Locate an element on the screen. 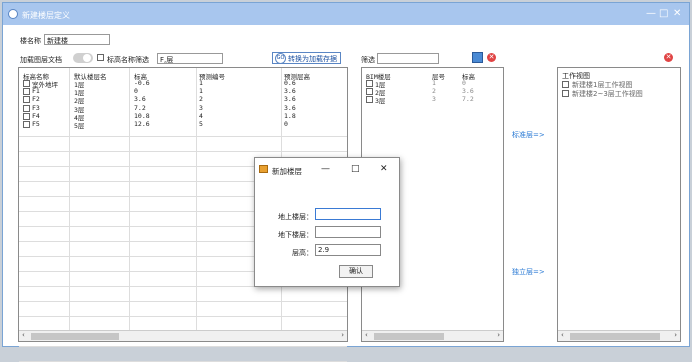 The height and width of the screenshot is (362, 692). table-cell: 3层 is located at coordinates (380, 101).